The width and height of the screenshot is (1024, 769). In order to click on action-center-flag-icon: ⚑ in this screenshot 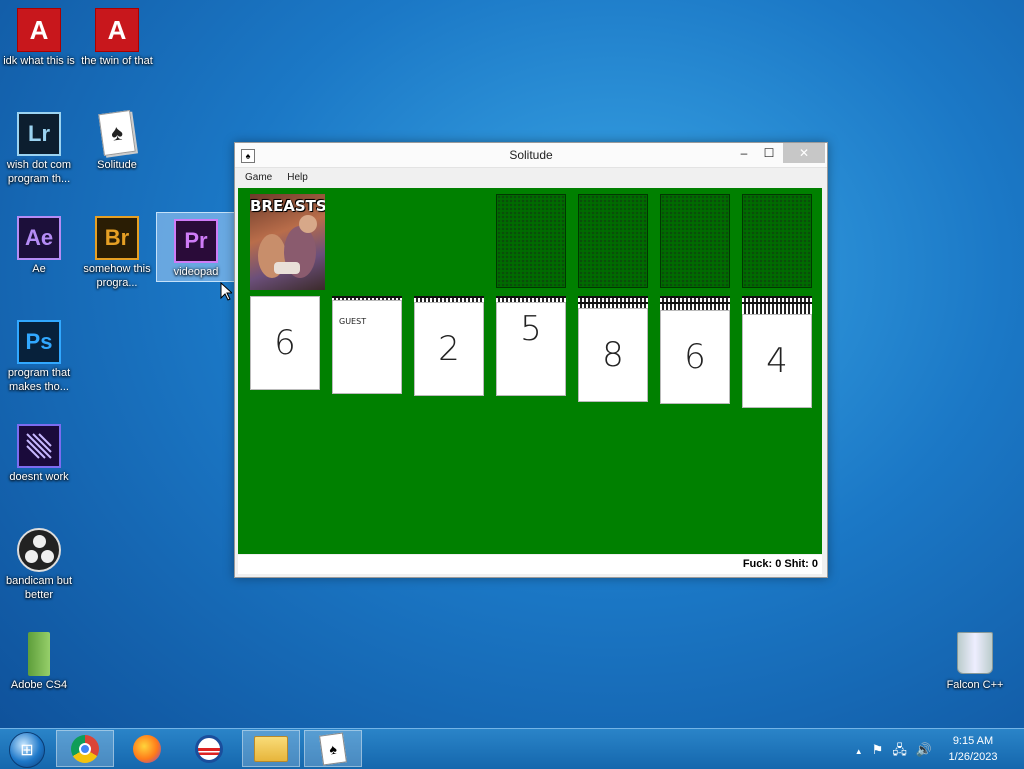, I will do `click(878, 749)`.